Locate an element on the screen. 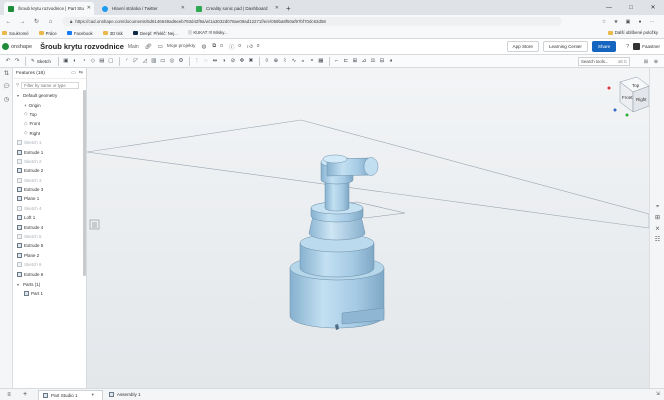  loft-icon: ◇ is located at coordinates (93, 61).